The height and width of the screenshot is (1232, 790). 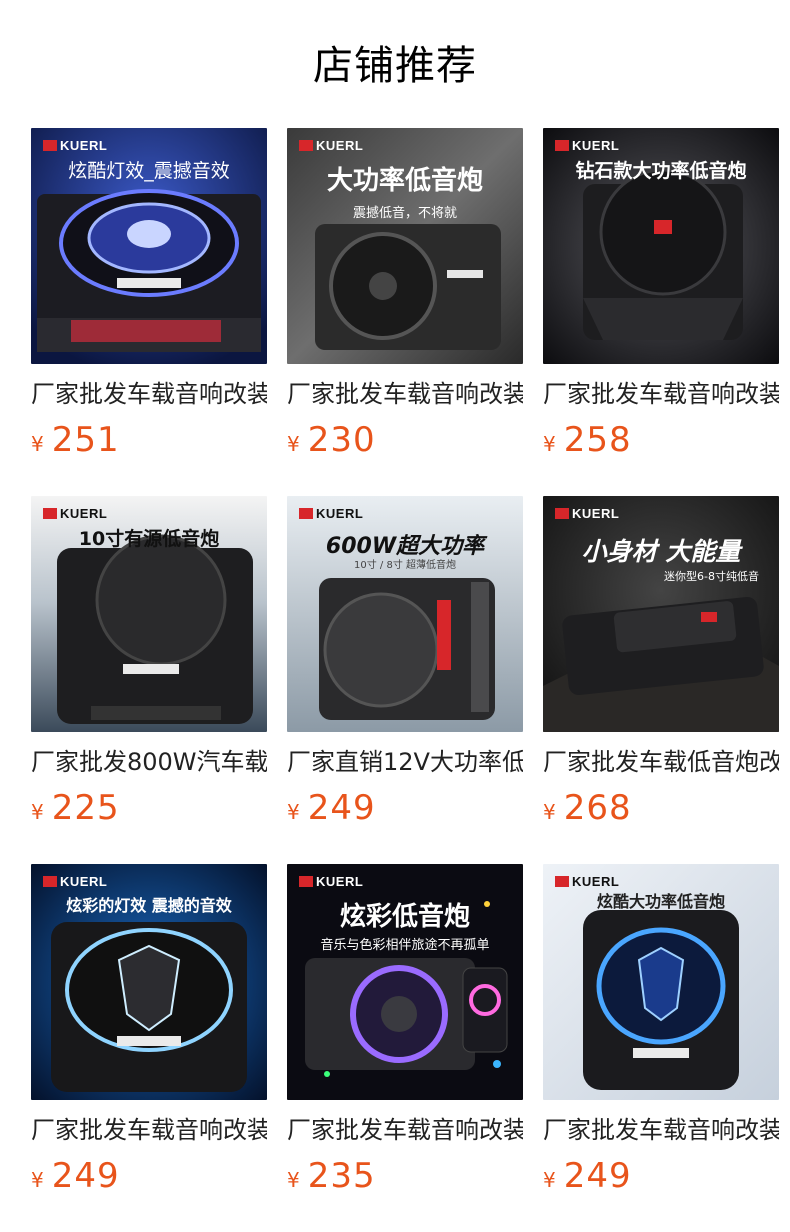 I want to click on image-headline: 炫酷灯效_震撼音效, so click(x=149, y=171).